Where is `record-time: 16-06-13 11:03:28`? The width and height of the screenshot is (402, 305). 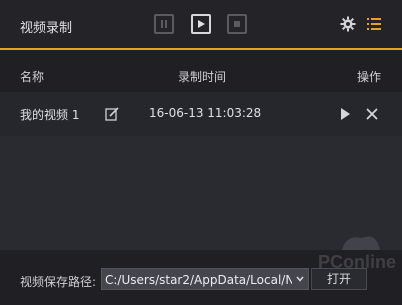
record-time: 16-06-13 11:03:28 is located at coordinates (205, 113).